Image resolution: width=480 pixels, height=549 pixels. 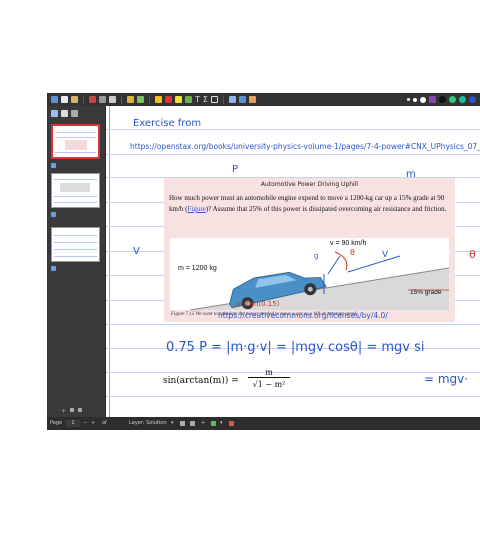 What do you see at coordinates (158, 99) in the screenshot?
I see `pen-icon` at bounding box center [158, 99].